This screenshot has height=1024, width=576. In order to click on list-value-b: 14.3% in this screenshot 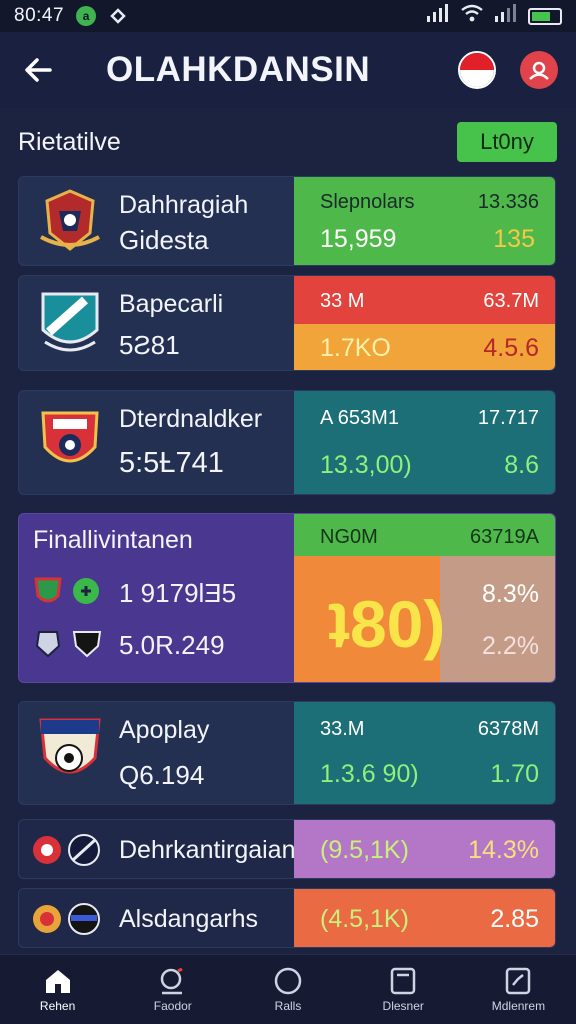, I will do `click(503, 850)`.